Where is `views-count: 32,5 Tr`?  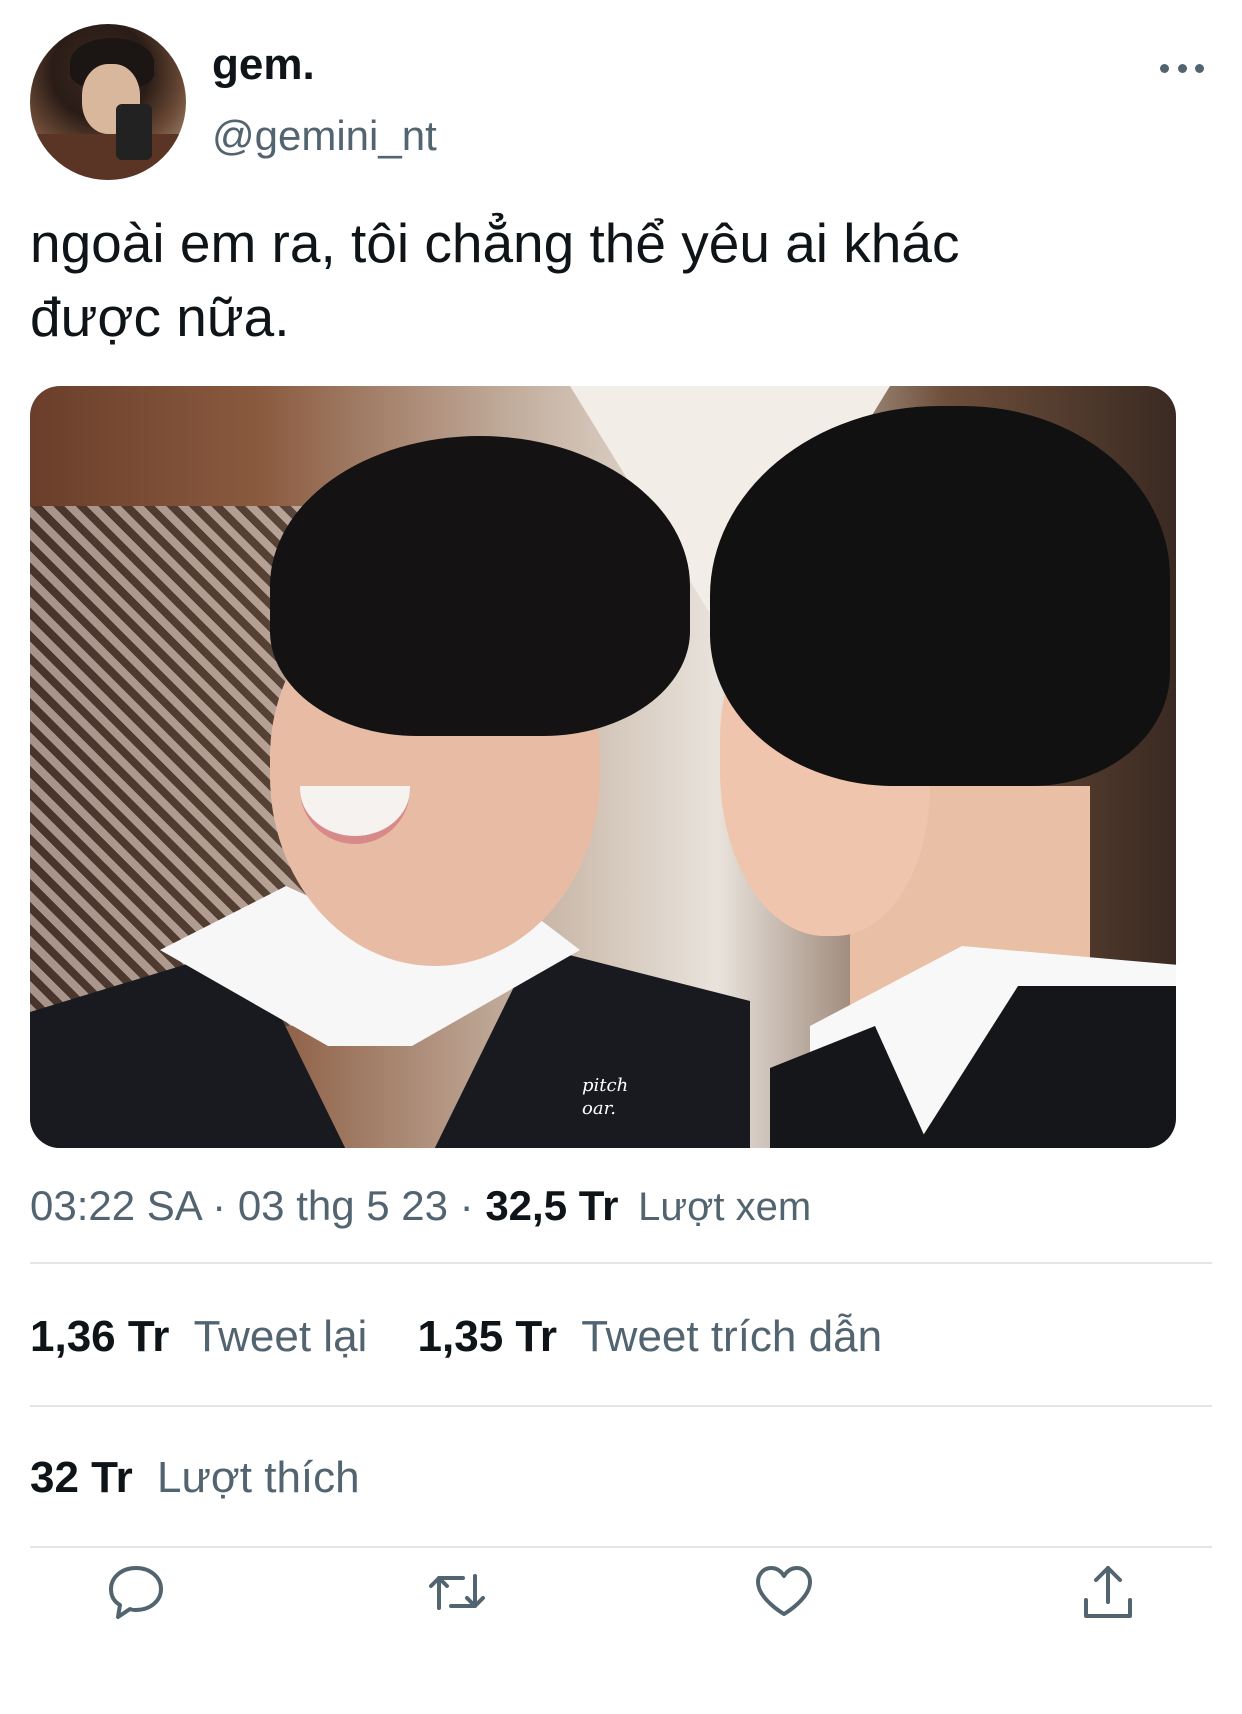 views-count: 32,5 Tr is located at coordinates (552, 1205).